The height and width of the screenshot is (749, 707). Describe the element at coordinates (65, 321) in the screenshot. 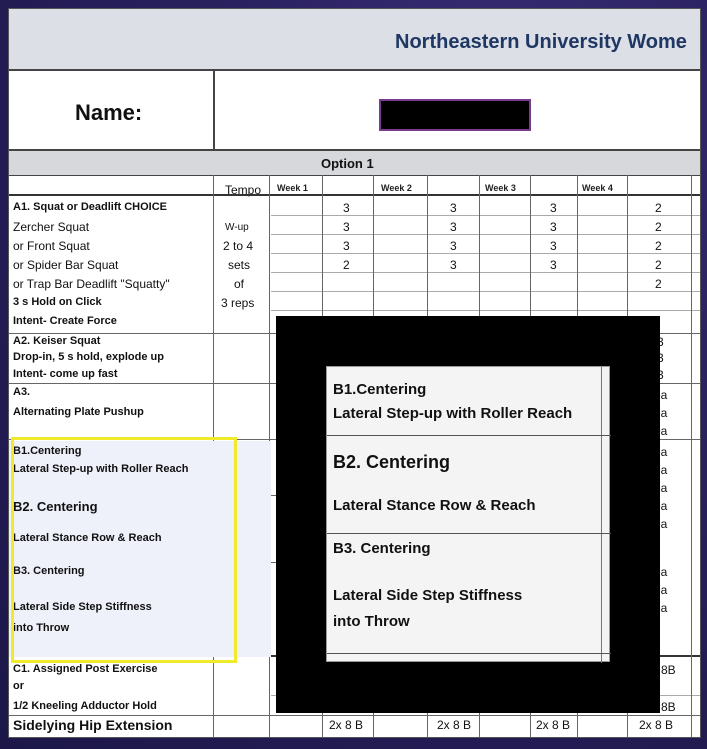

I see `exercise-a1-line: Intent- Create Force` at that location.